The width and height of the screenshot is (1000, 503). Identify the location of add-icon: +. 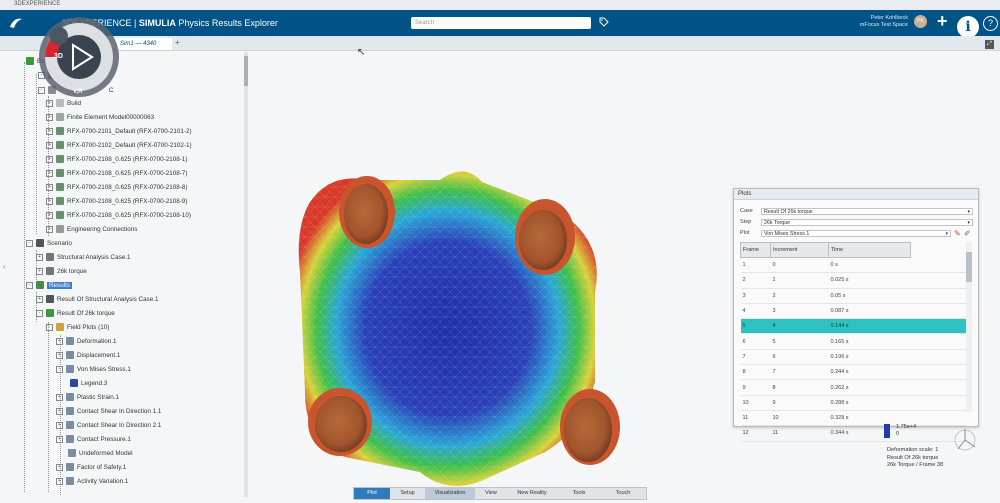
(942, 21).